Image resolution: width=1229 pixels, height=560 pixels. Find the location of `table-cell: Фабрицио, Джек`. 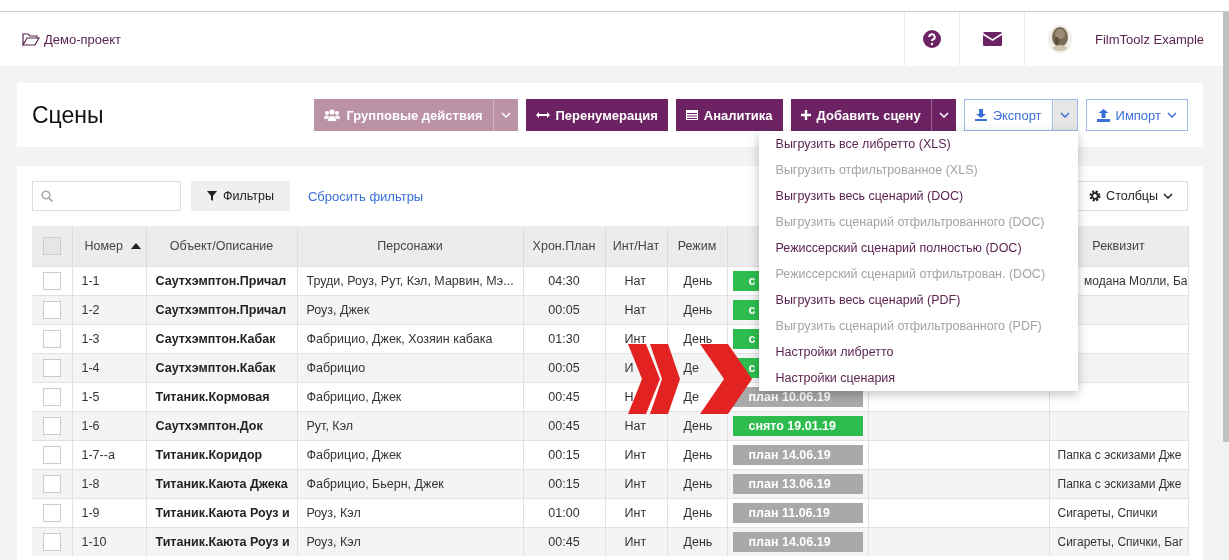

table-cell: Фабрицио, Джек is located at coordinates (354, 397).